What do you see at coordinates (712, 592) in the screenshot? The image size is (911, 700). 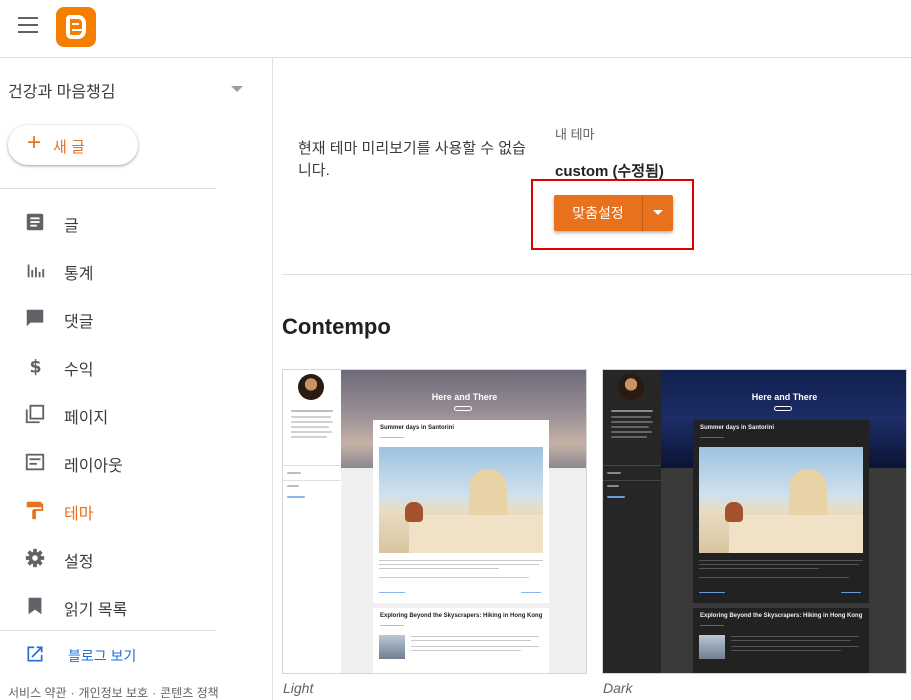 I see `preview-comment-link` at bounding box center [712, 592].